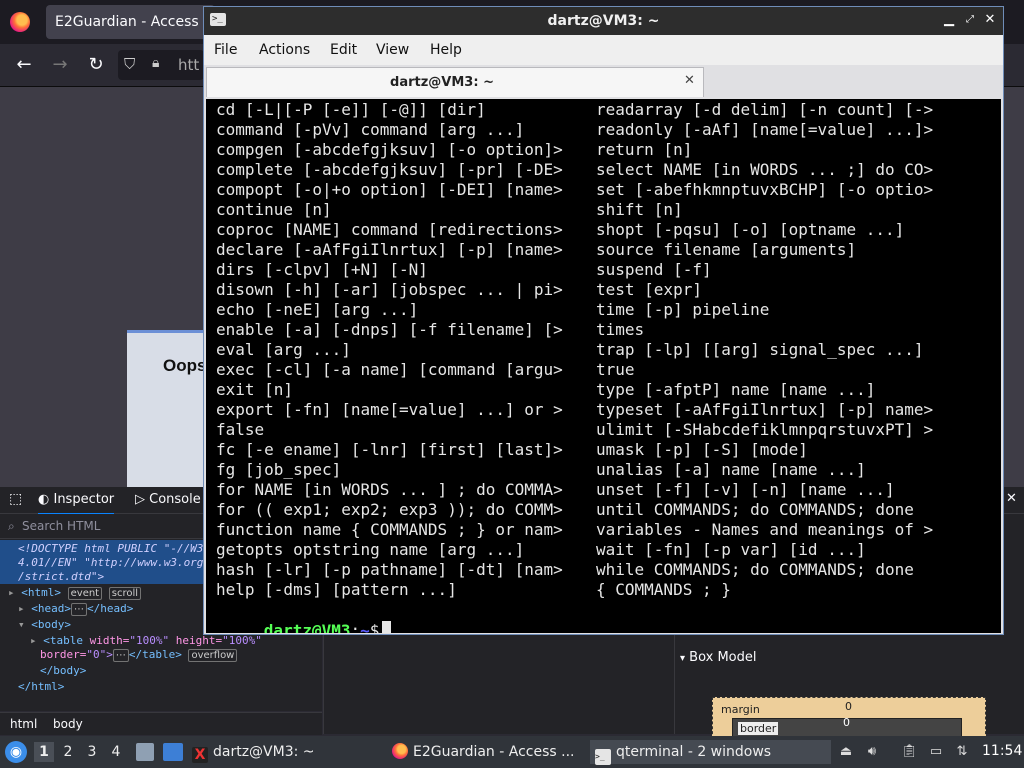 This screenshot has height=768, width=1024. What do you see at coordinates (765, 169) in the screenshot?
I see `help-line-right: select NAME [in WORDS ... ;] do CO>` at bounding box center [765, 169].